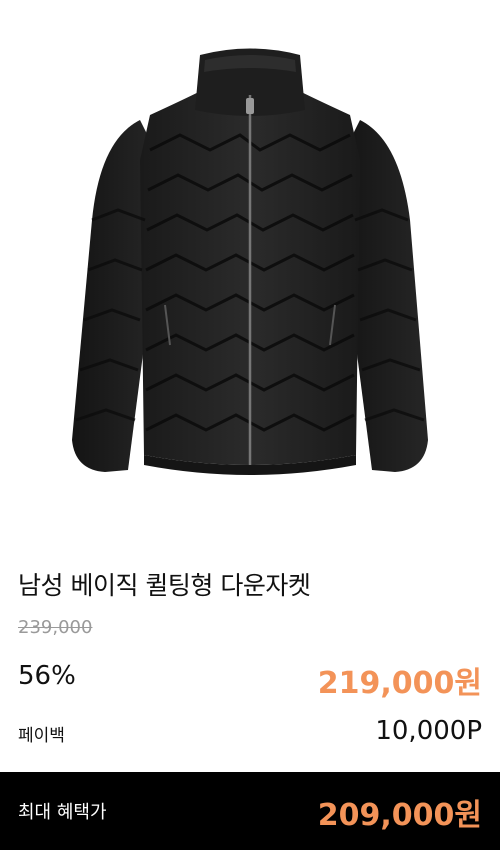 The image size is (500, 850). I want to click on paybak-label: 페이백, so click(41, 736).